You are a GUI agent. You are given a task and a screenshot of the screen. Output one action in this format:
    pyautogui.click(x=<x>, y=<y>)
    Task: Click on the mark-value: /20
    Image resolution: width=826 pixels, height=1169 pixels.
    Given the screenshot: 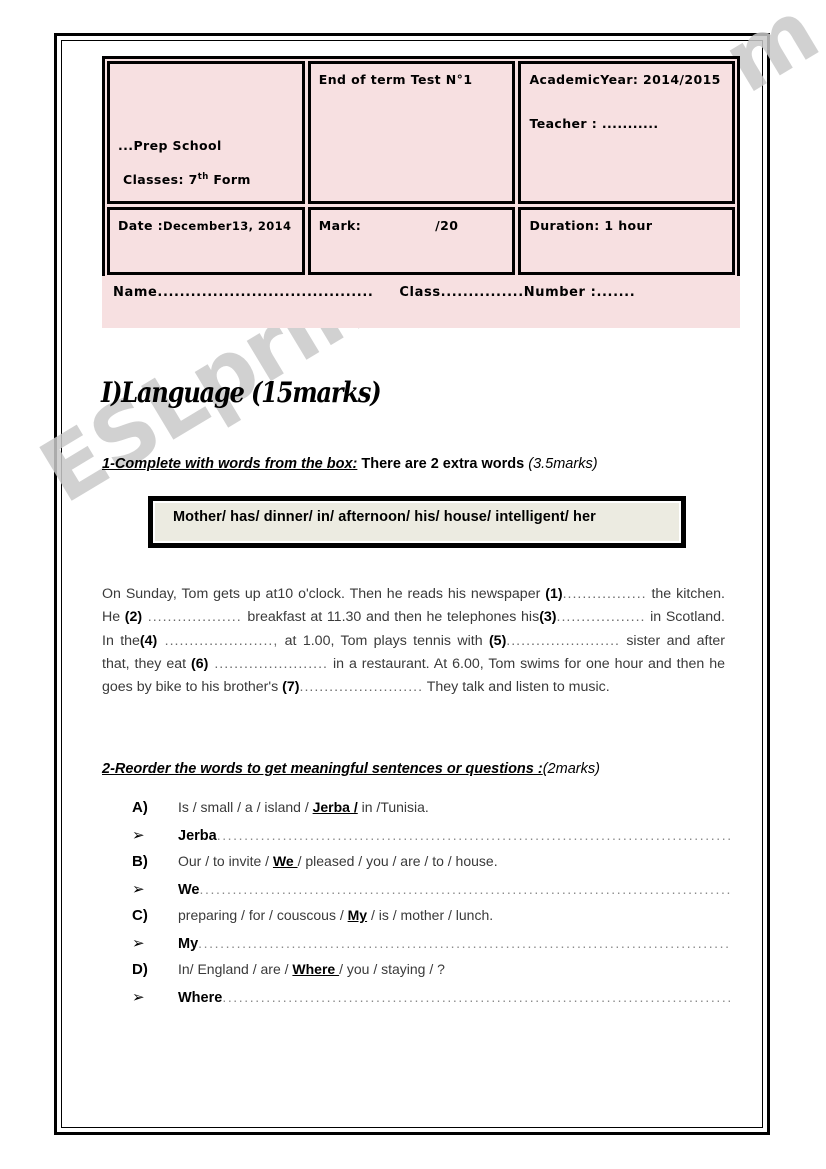 What is the action you would take?
    pyautogui.click(x=447, y=225)
    